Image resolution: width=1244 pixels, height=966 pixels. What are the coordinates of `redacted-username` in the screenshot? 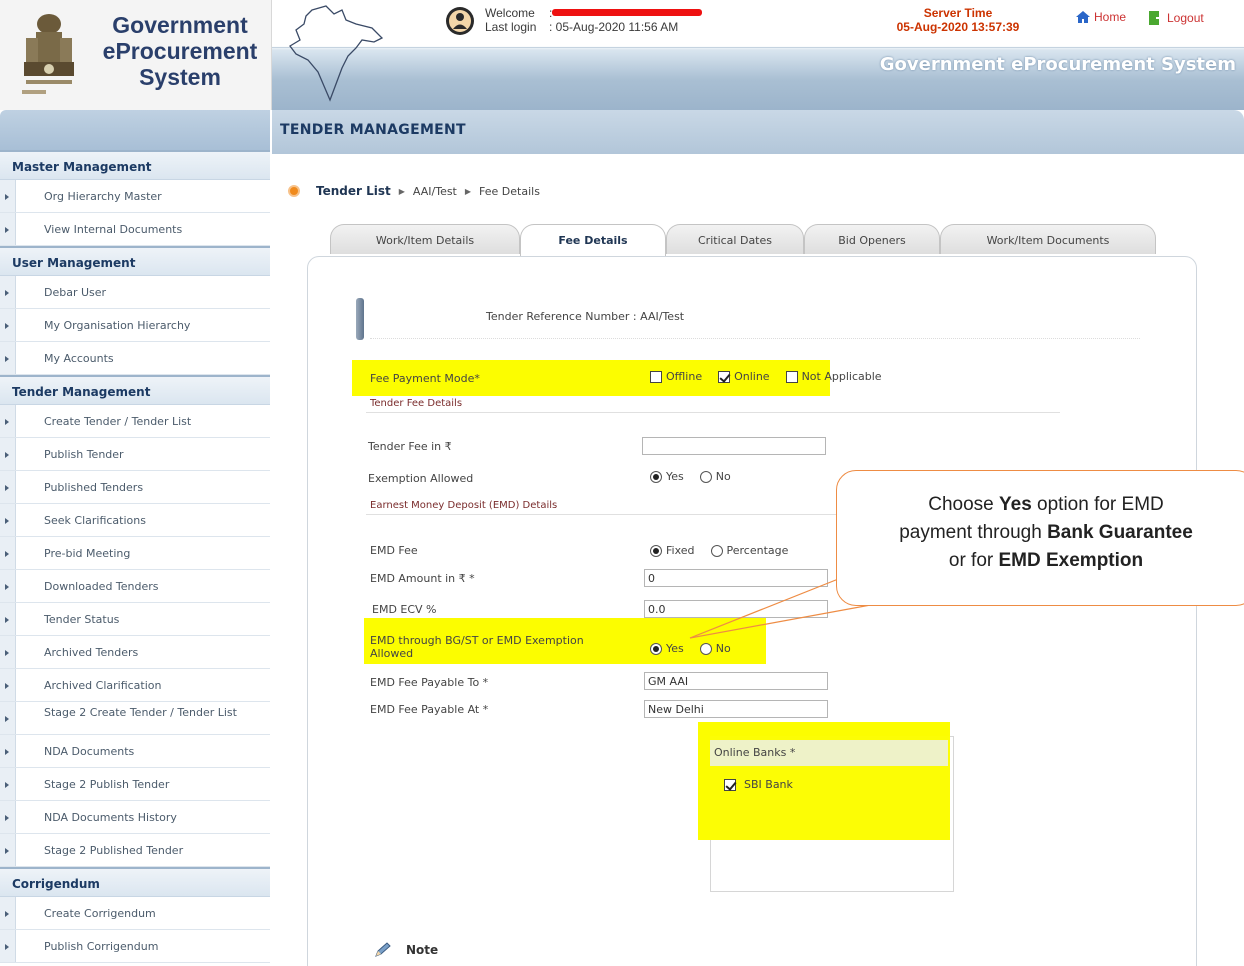 It's located at (627, 12).